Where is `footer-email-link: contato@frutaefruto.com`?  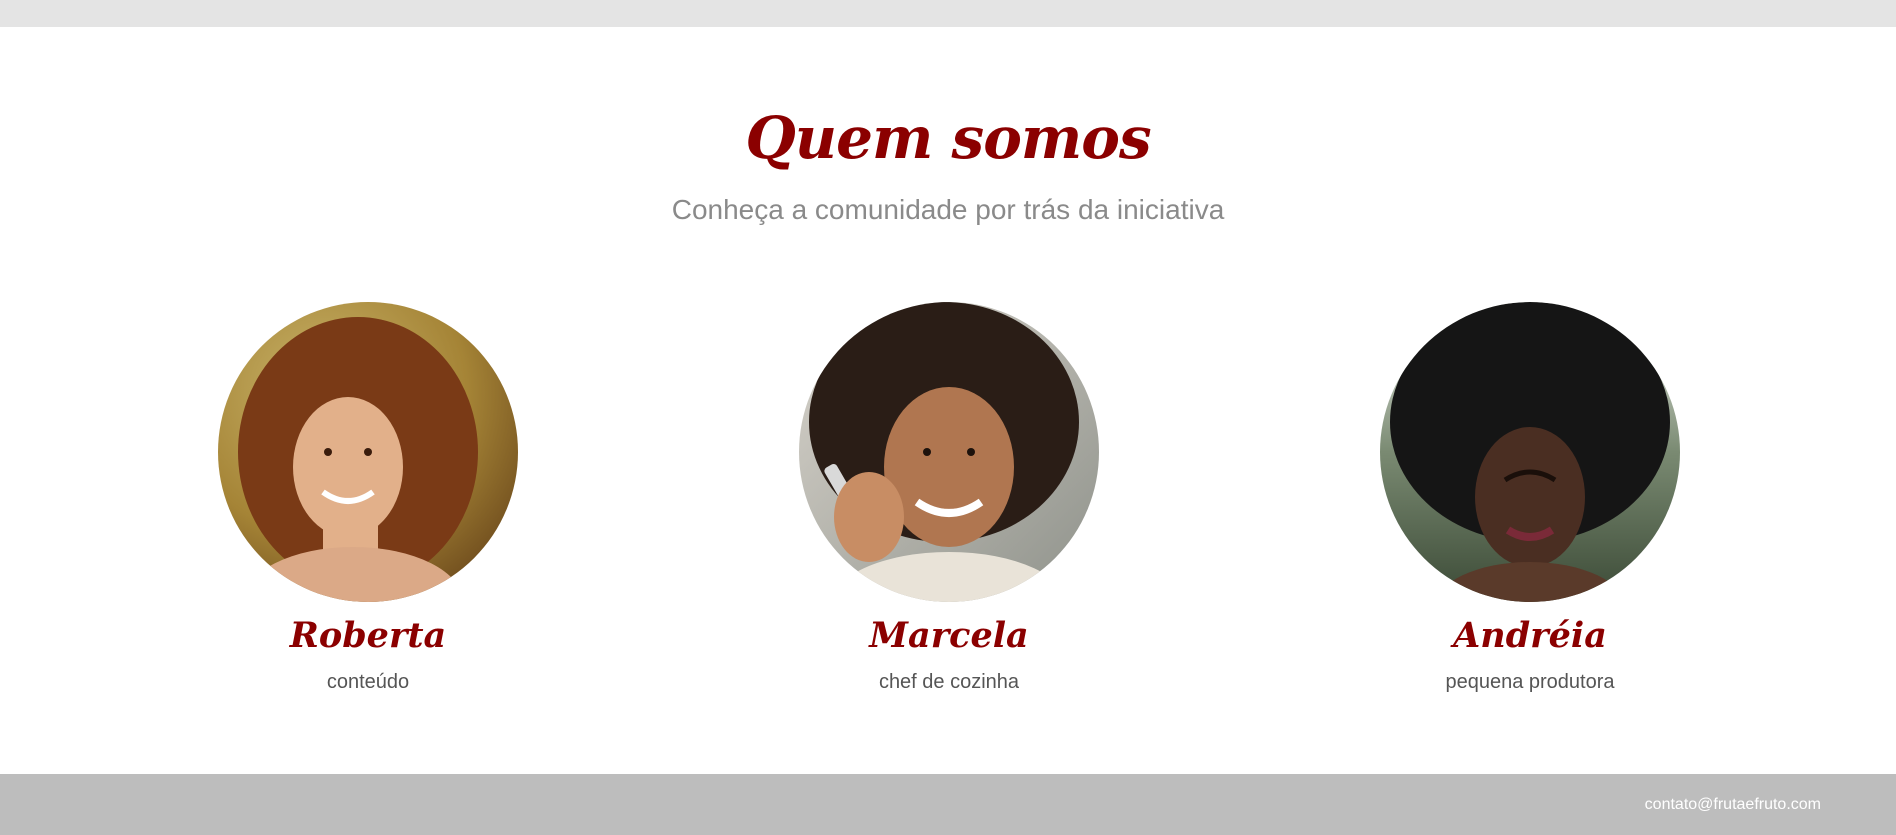 footer-email-link: contato@frutaefruto.com is located at coordinates (1733, 805).